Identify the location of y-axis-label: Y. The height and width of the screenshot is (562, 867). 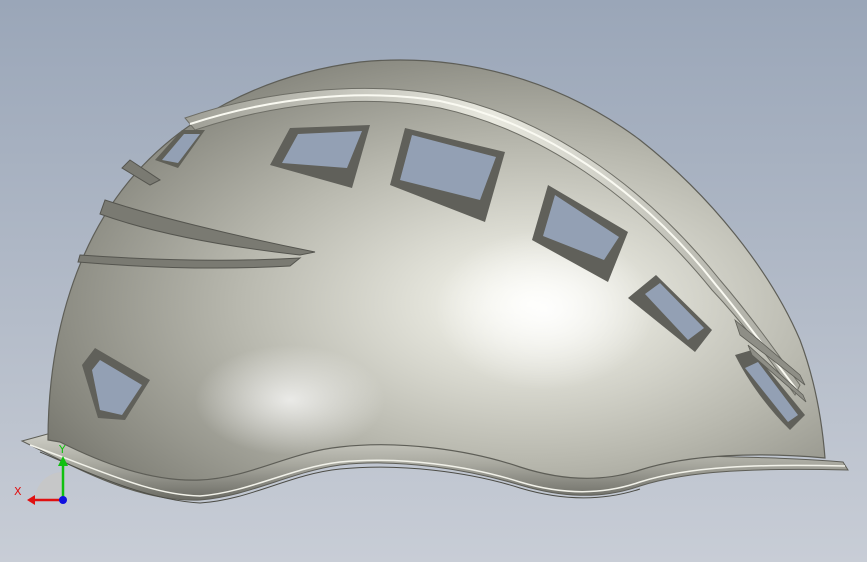
(62, 449).